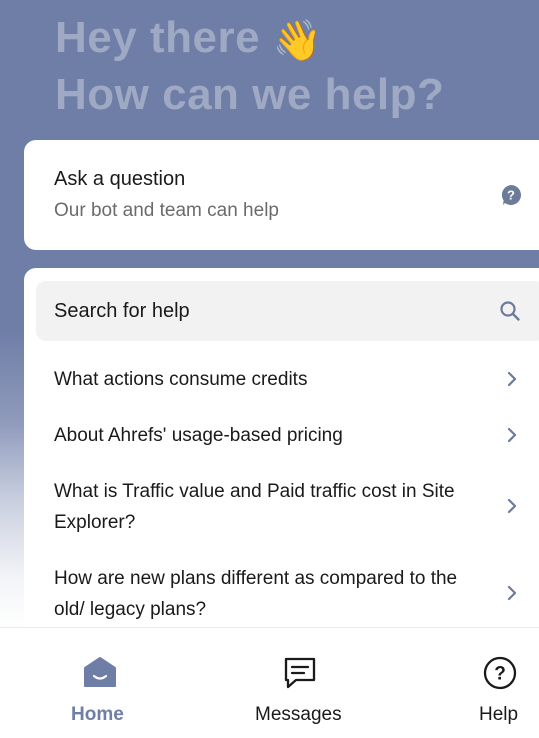 The height and width of the screenshot is (738, 539). I want to click on article-item: About Ahrefs' usage-based pricing, so click(281, 440).